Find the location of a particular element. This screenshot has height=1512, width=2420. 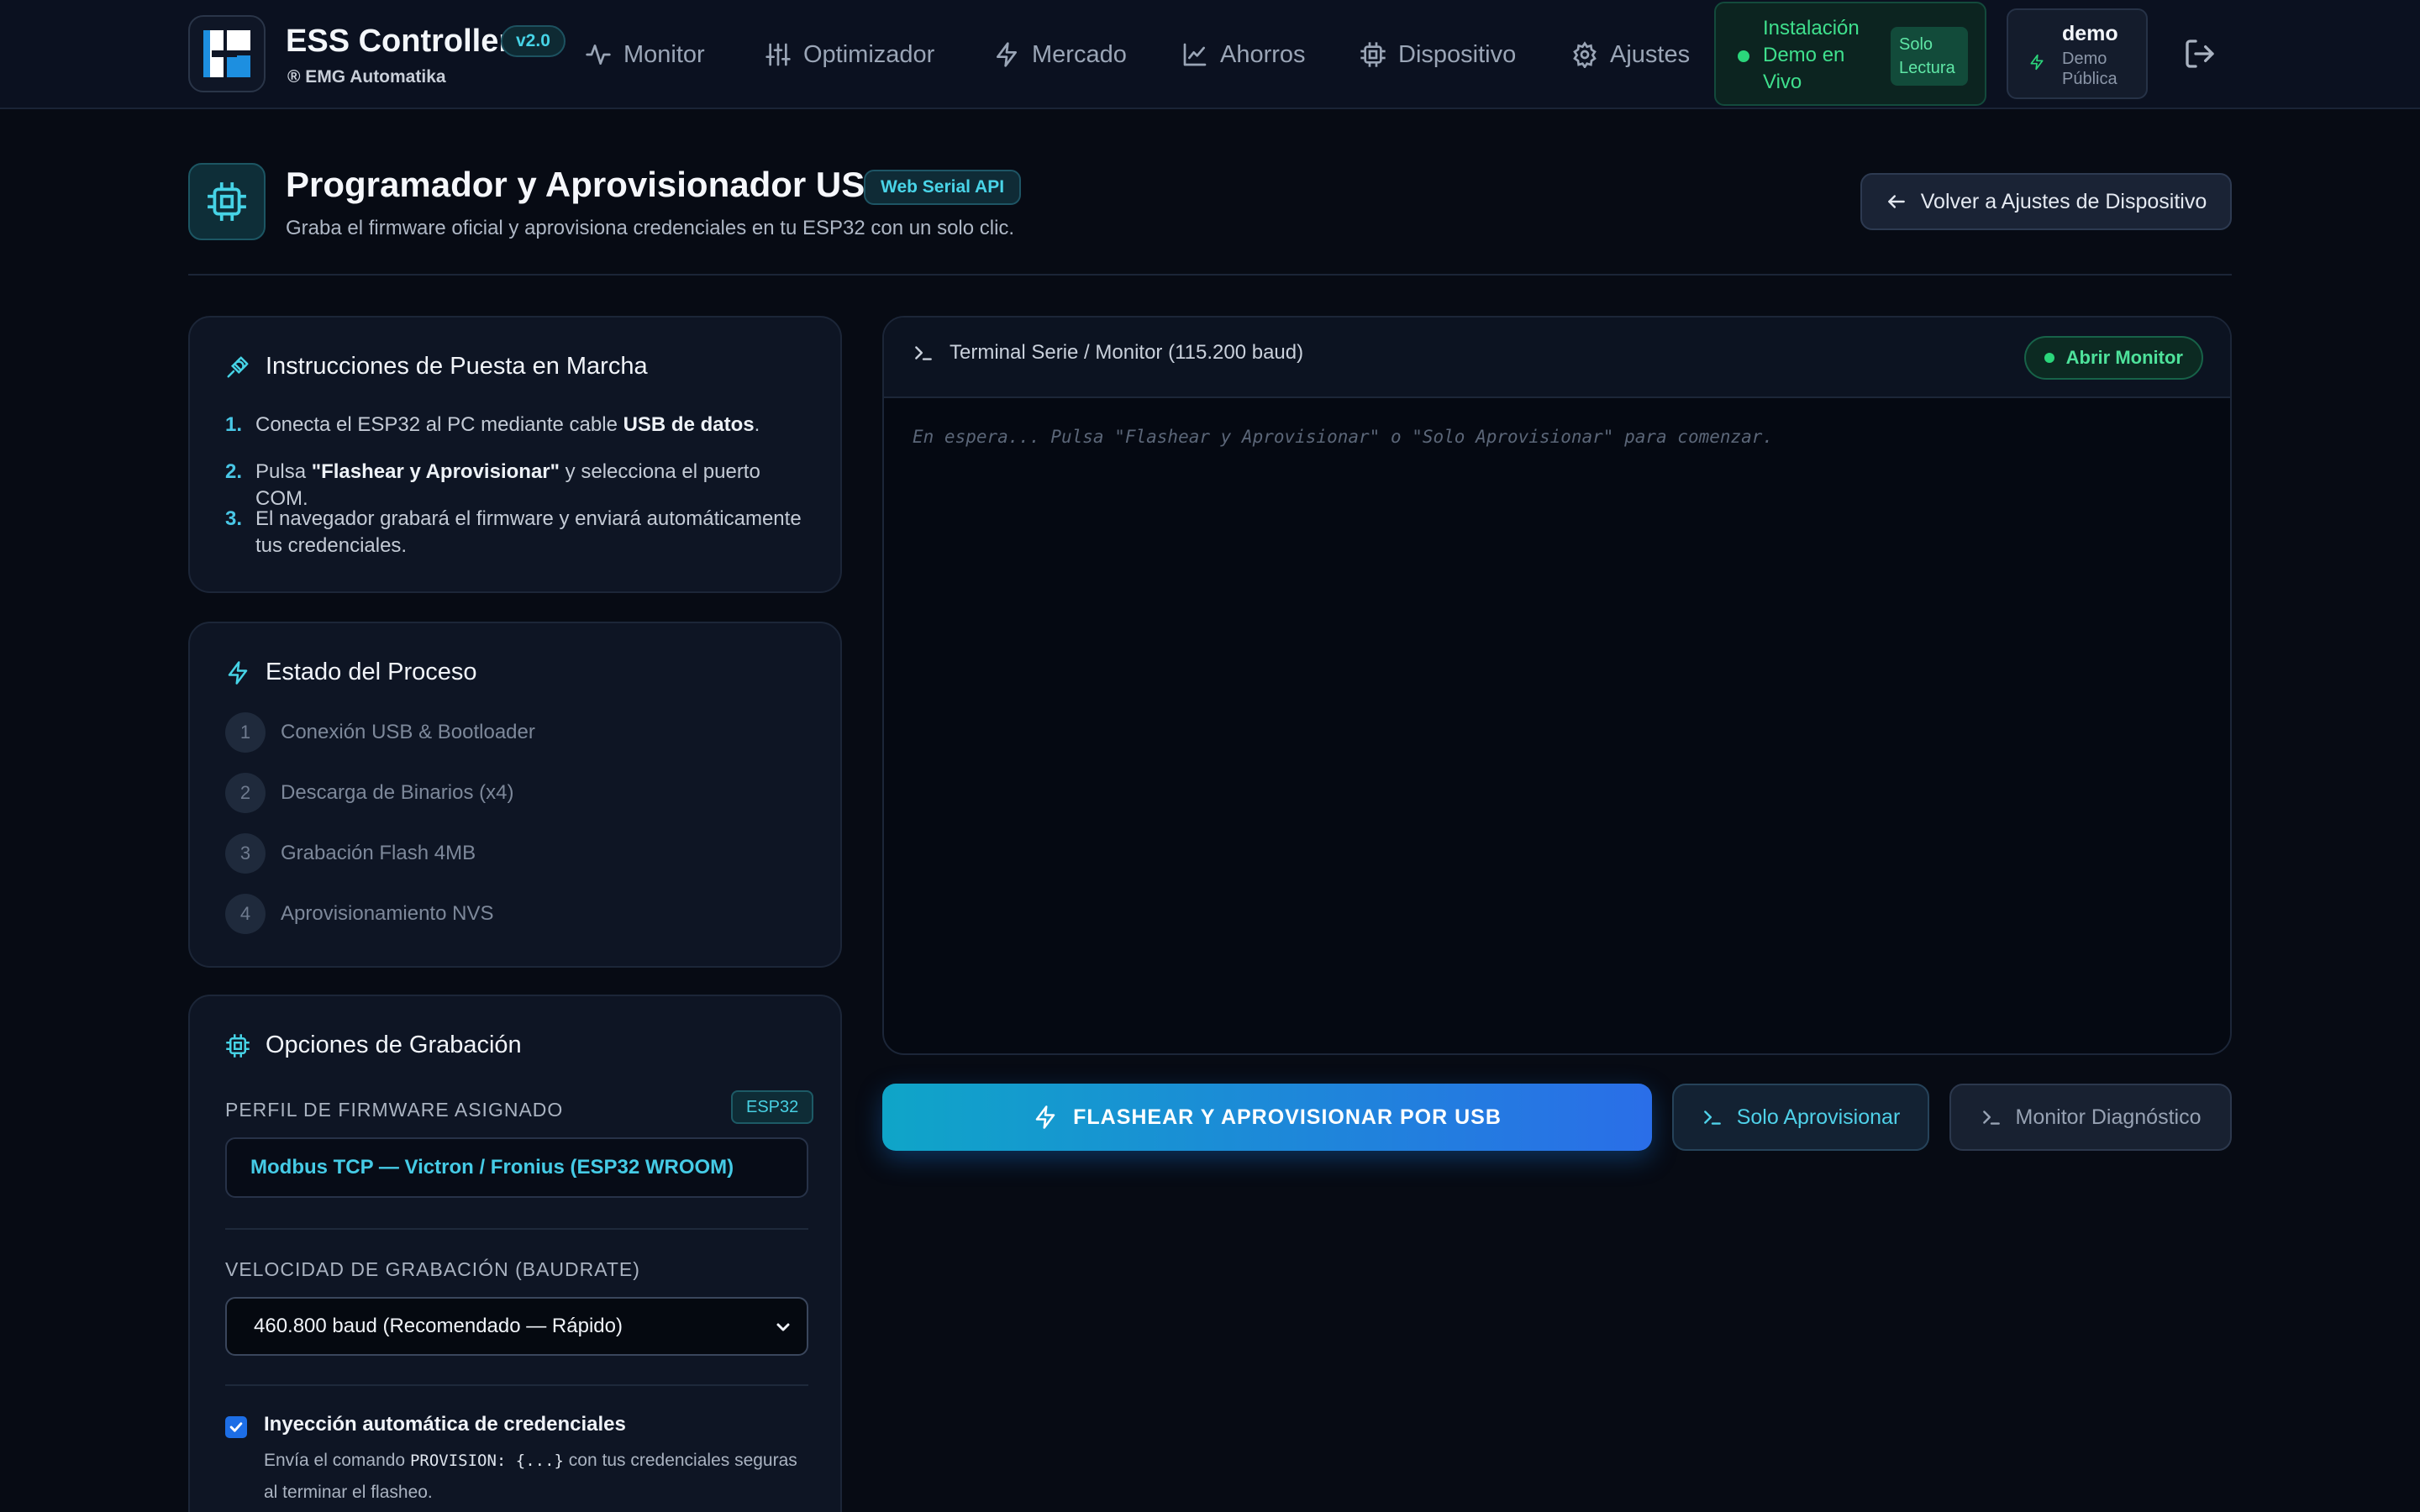

diagnostic-monitor-button: Monitor Diagnóstico is located at coordinates (2090, 1117).